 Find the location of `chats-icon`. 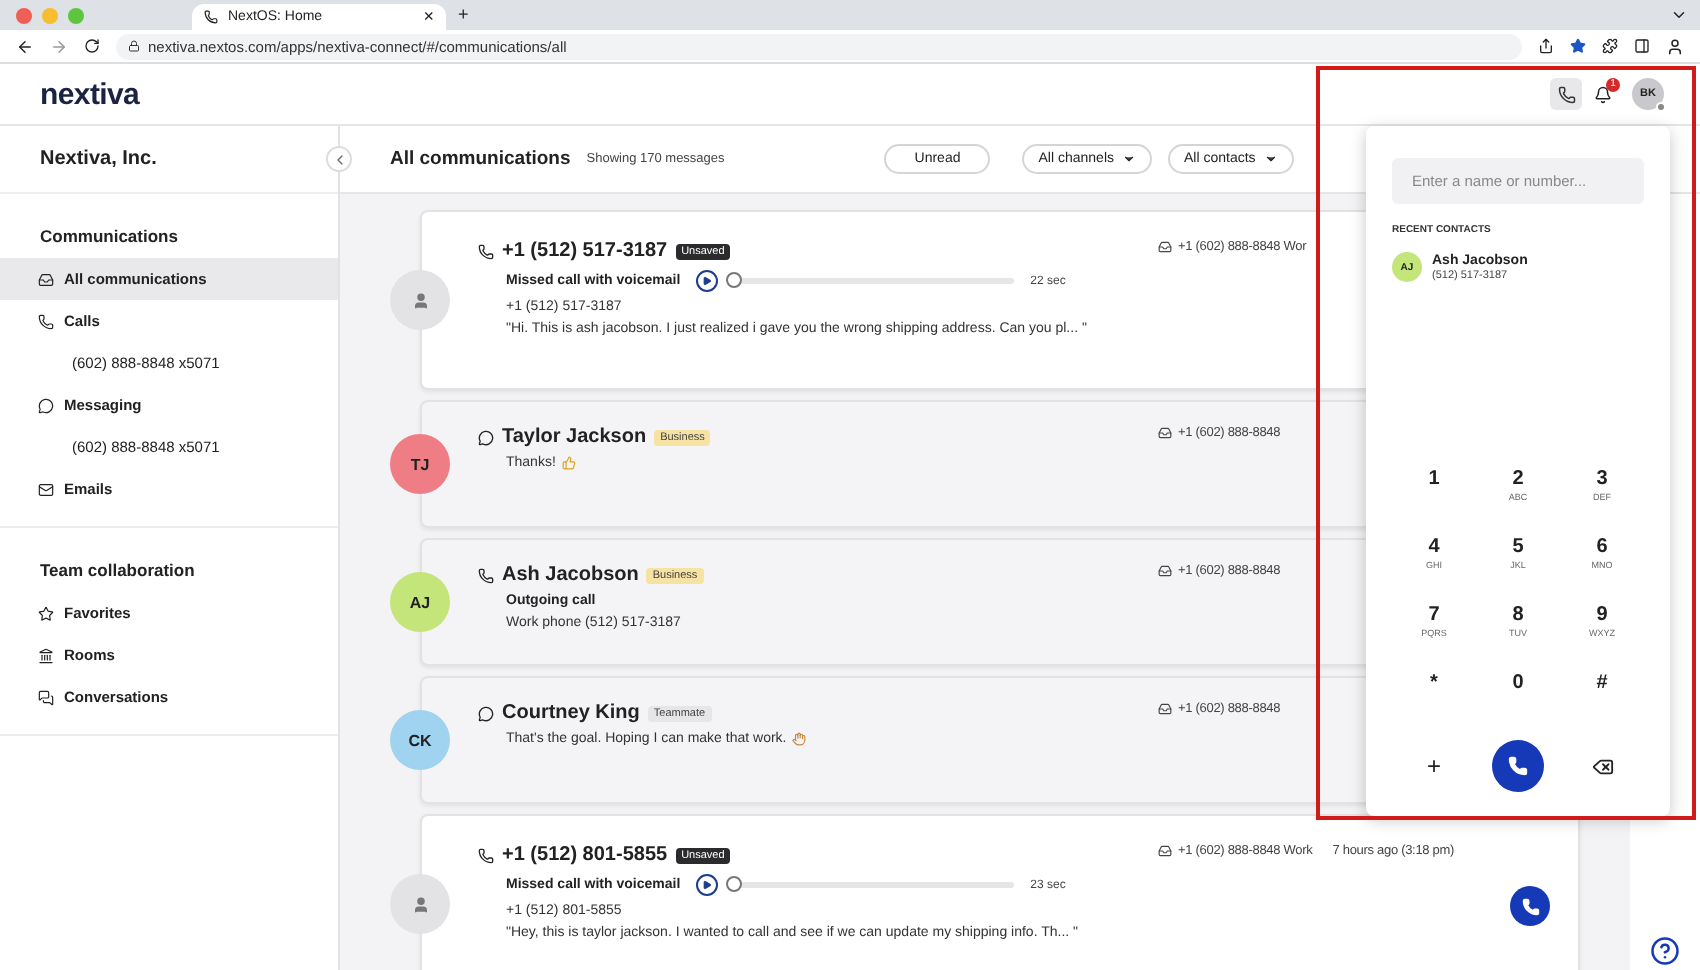

chats-icon is located at coordinates (46, 697).